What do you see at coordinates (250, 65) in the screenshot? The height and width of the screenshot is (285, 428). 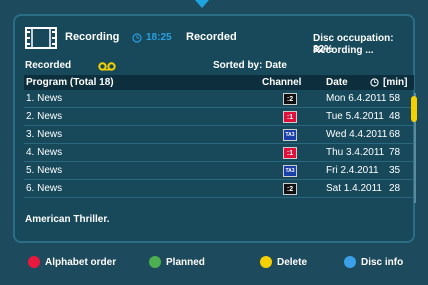 I see `sort-indicator: Sorted by: Date` at bounding box center [250, 65].